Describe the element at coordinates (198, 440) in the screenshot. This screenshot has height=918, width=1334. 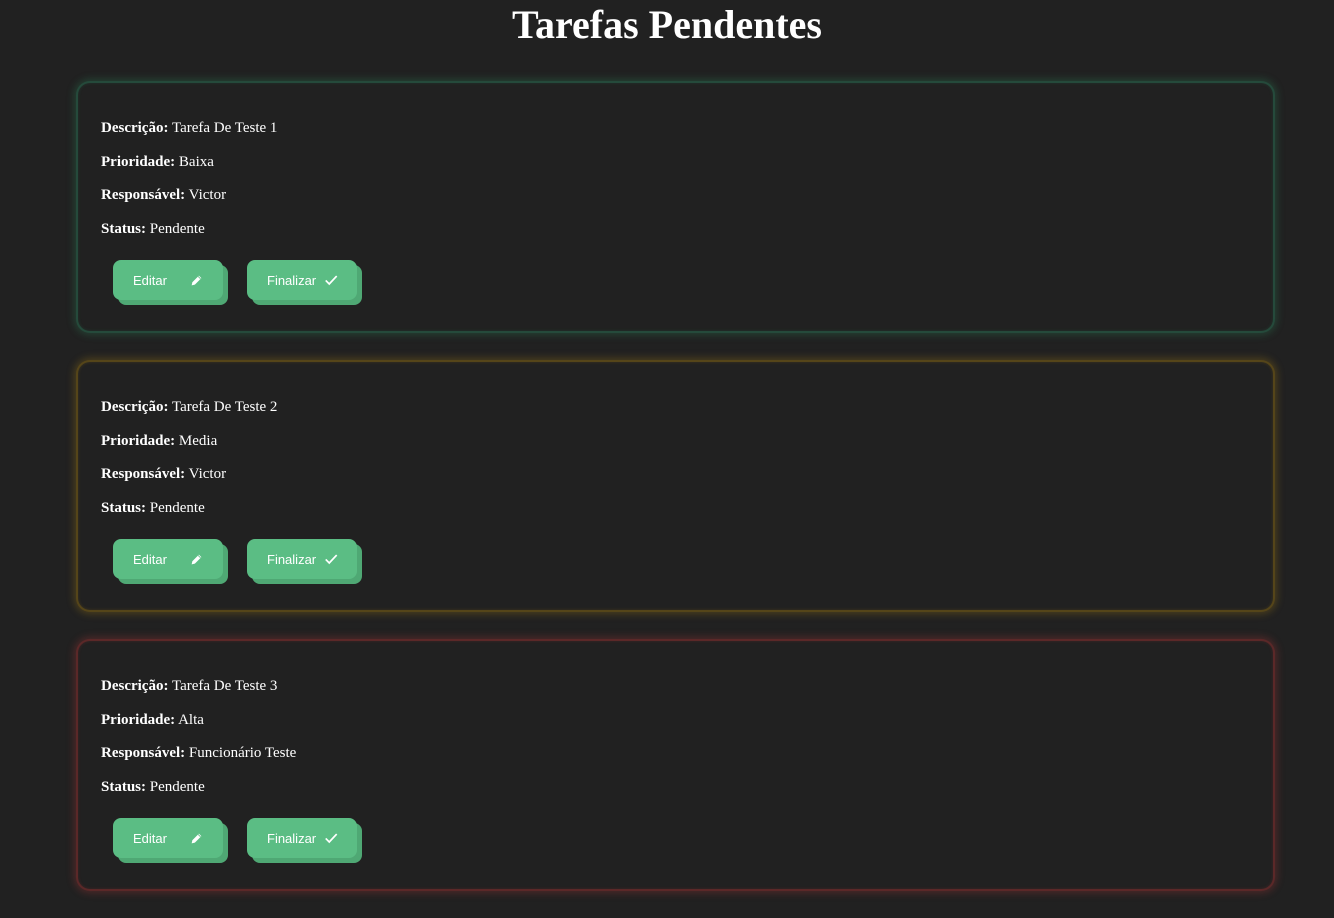
I see `priority-value: Media` at that location.